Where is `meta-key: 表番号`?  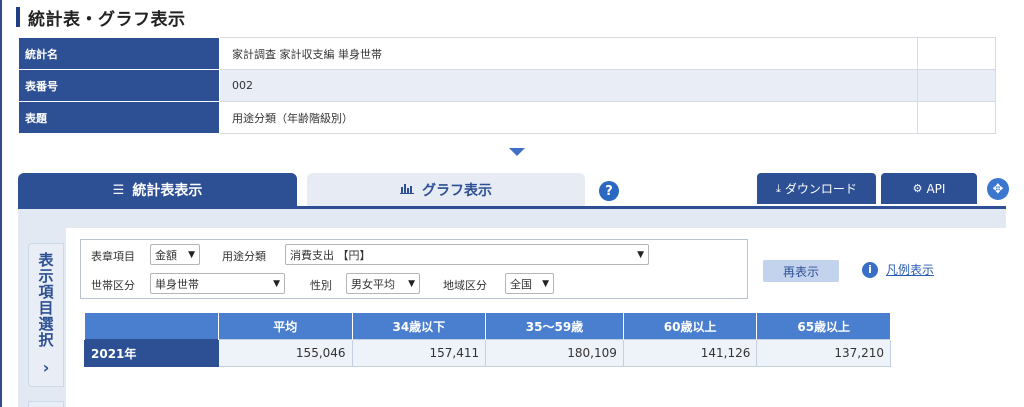
meta-key: 表番号 is located at coordinates (119, 85).